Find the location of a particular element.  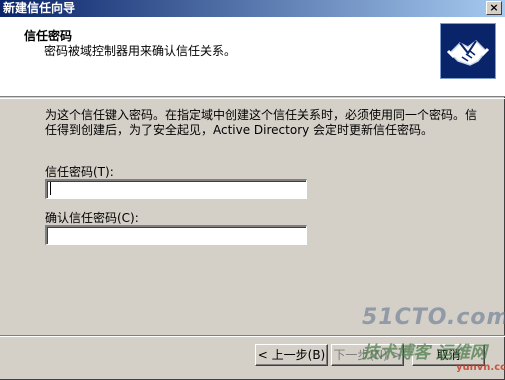

trust-password-field is located at coordinates (176, 189).